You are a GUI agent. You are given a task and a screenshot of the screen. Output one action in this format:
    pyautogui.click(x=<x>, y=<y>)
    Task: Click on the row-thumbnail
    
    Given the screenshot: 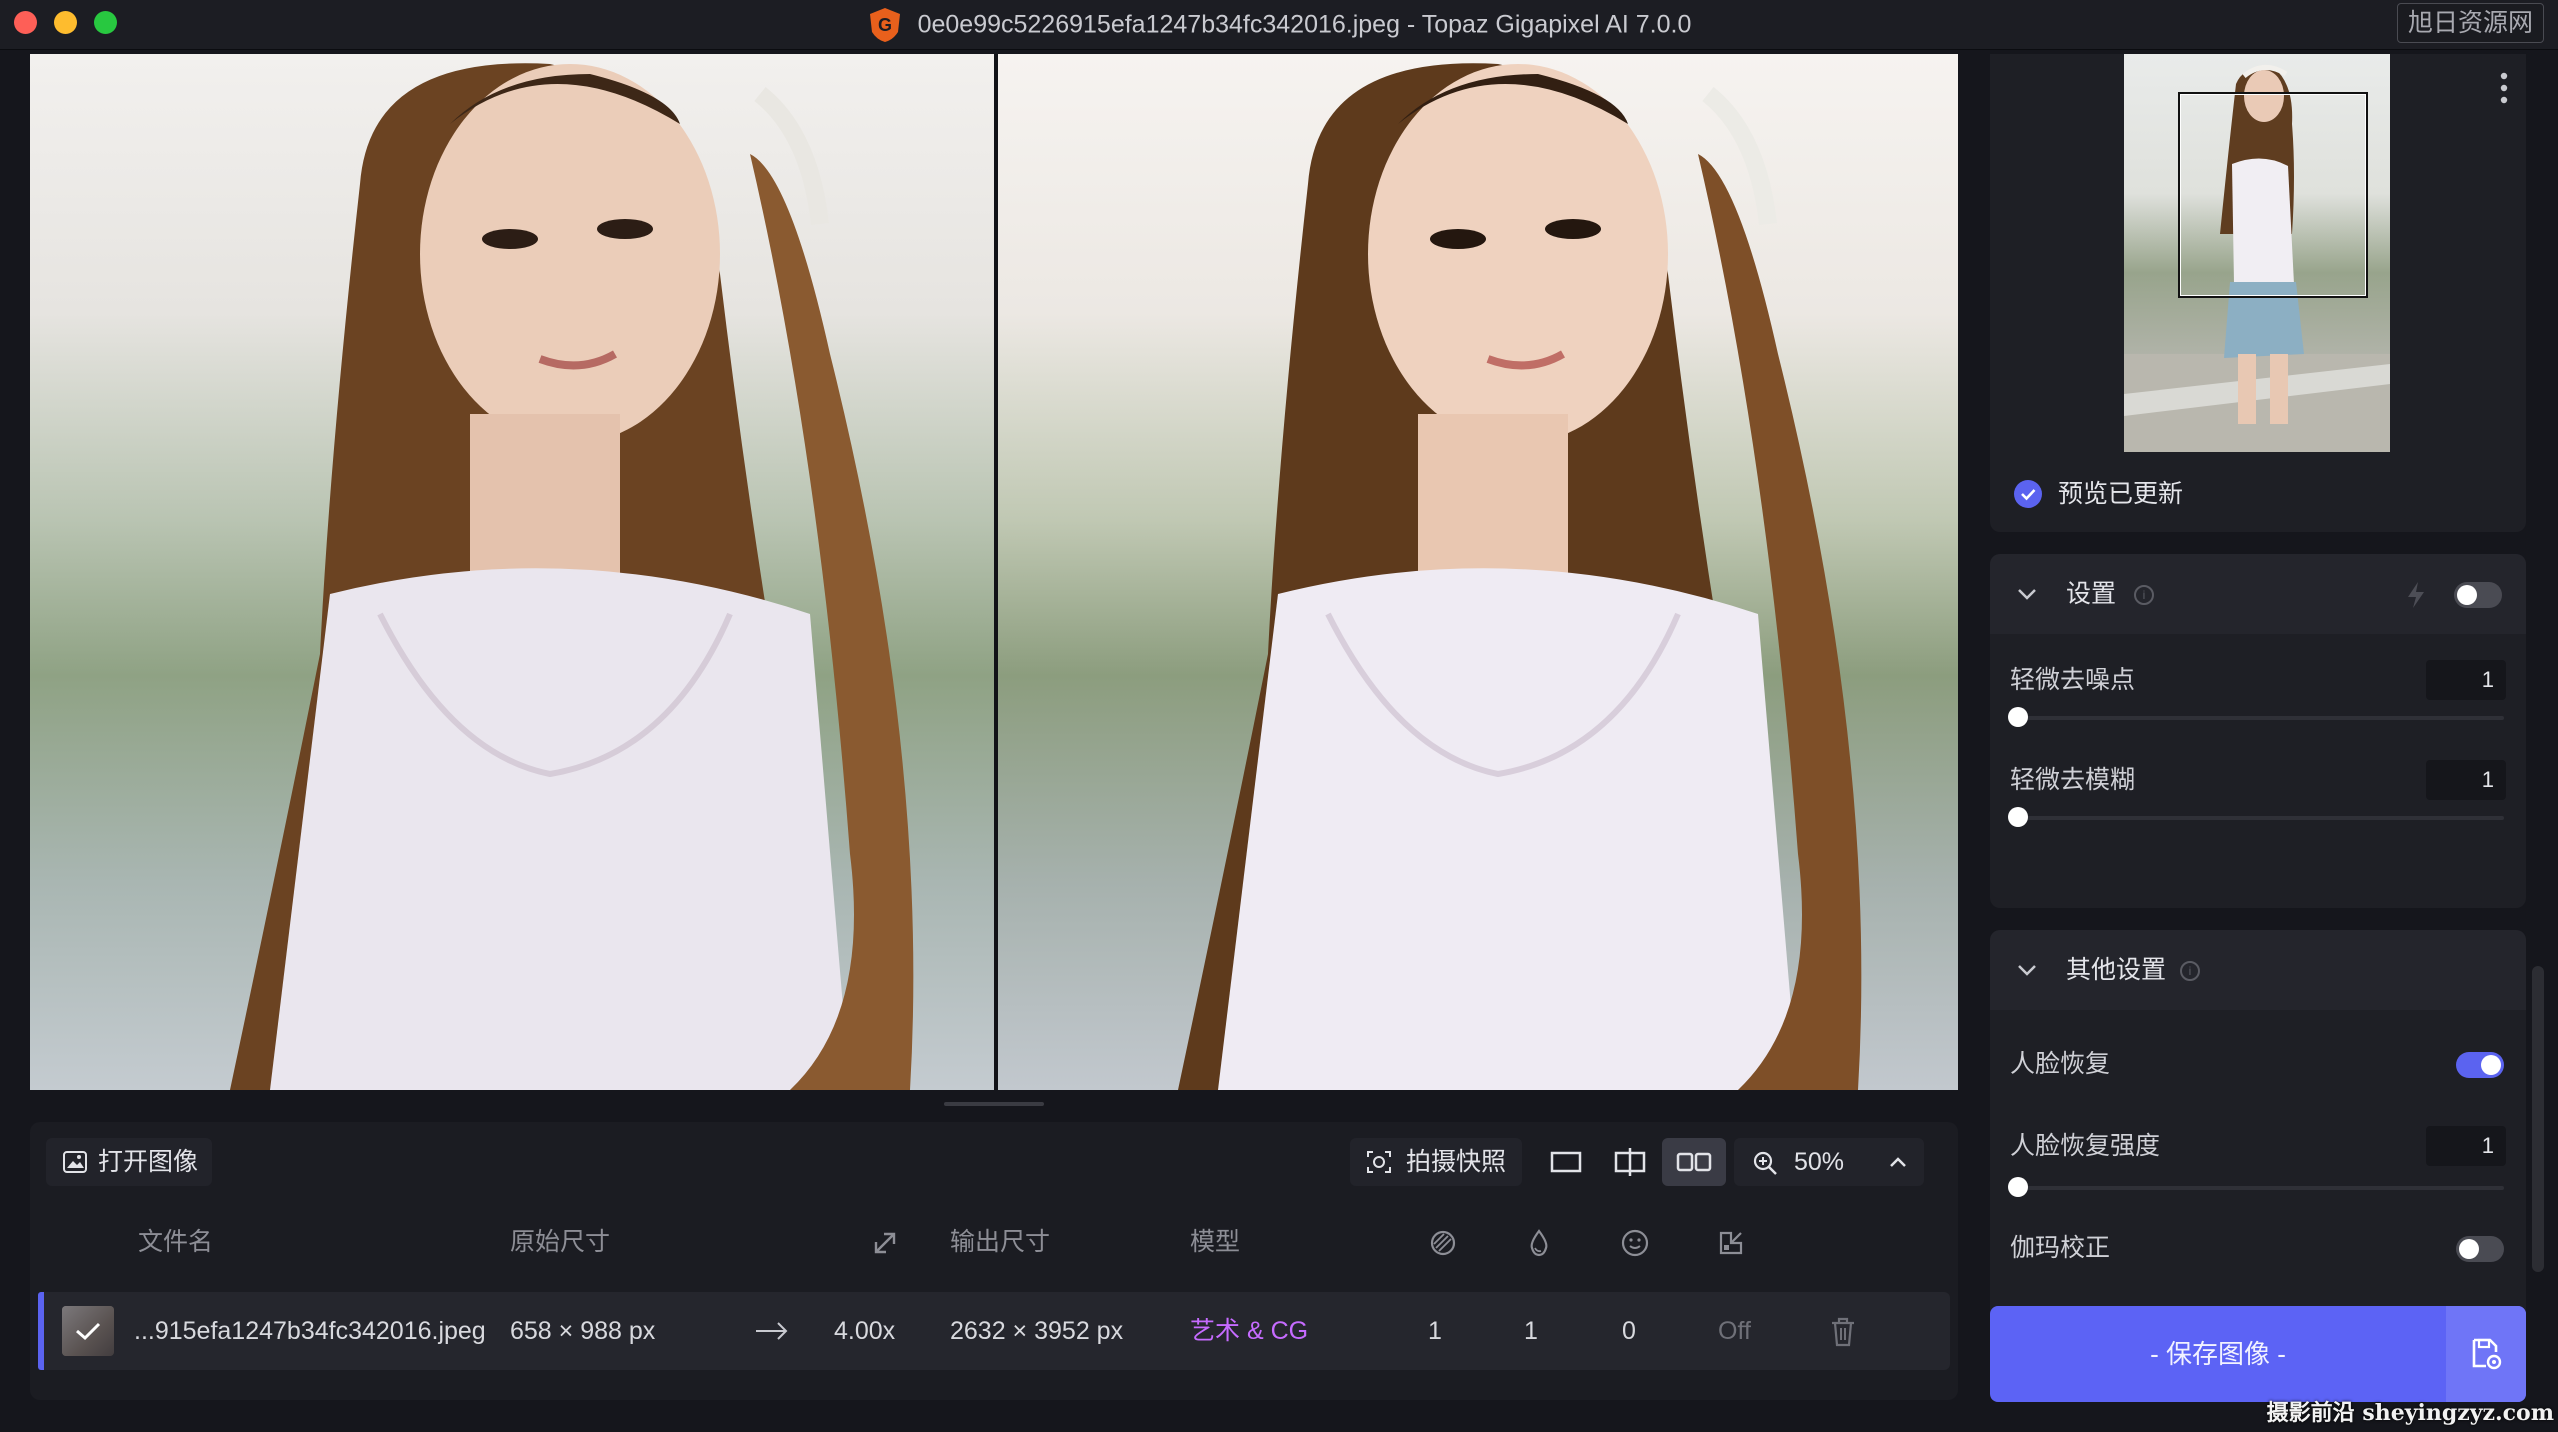 What is the action you would take?
    pyautogui.click(x=88, y=1331)
    